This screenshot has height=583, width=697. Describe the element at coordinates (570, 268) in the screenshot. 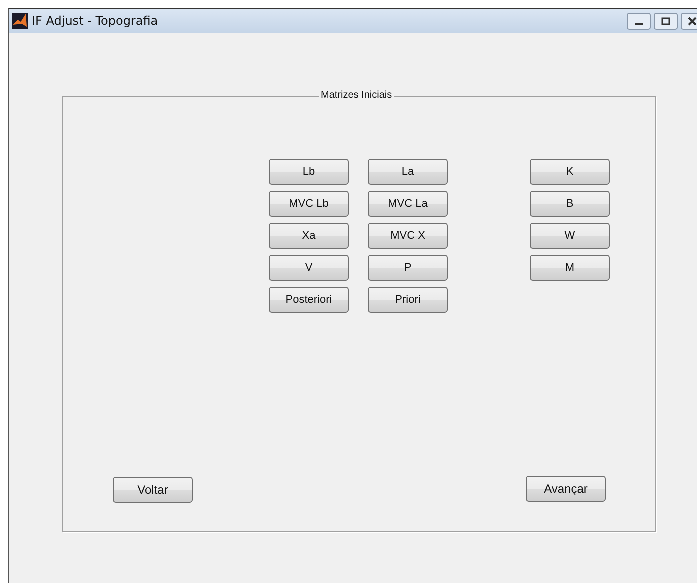

I see `matrix-button: M` at that location.